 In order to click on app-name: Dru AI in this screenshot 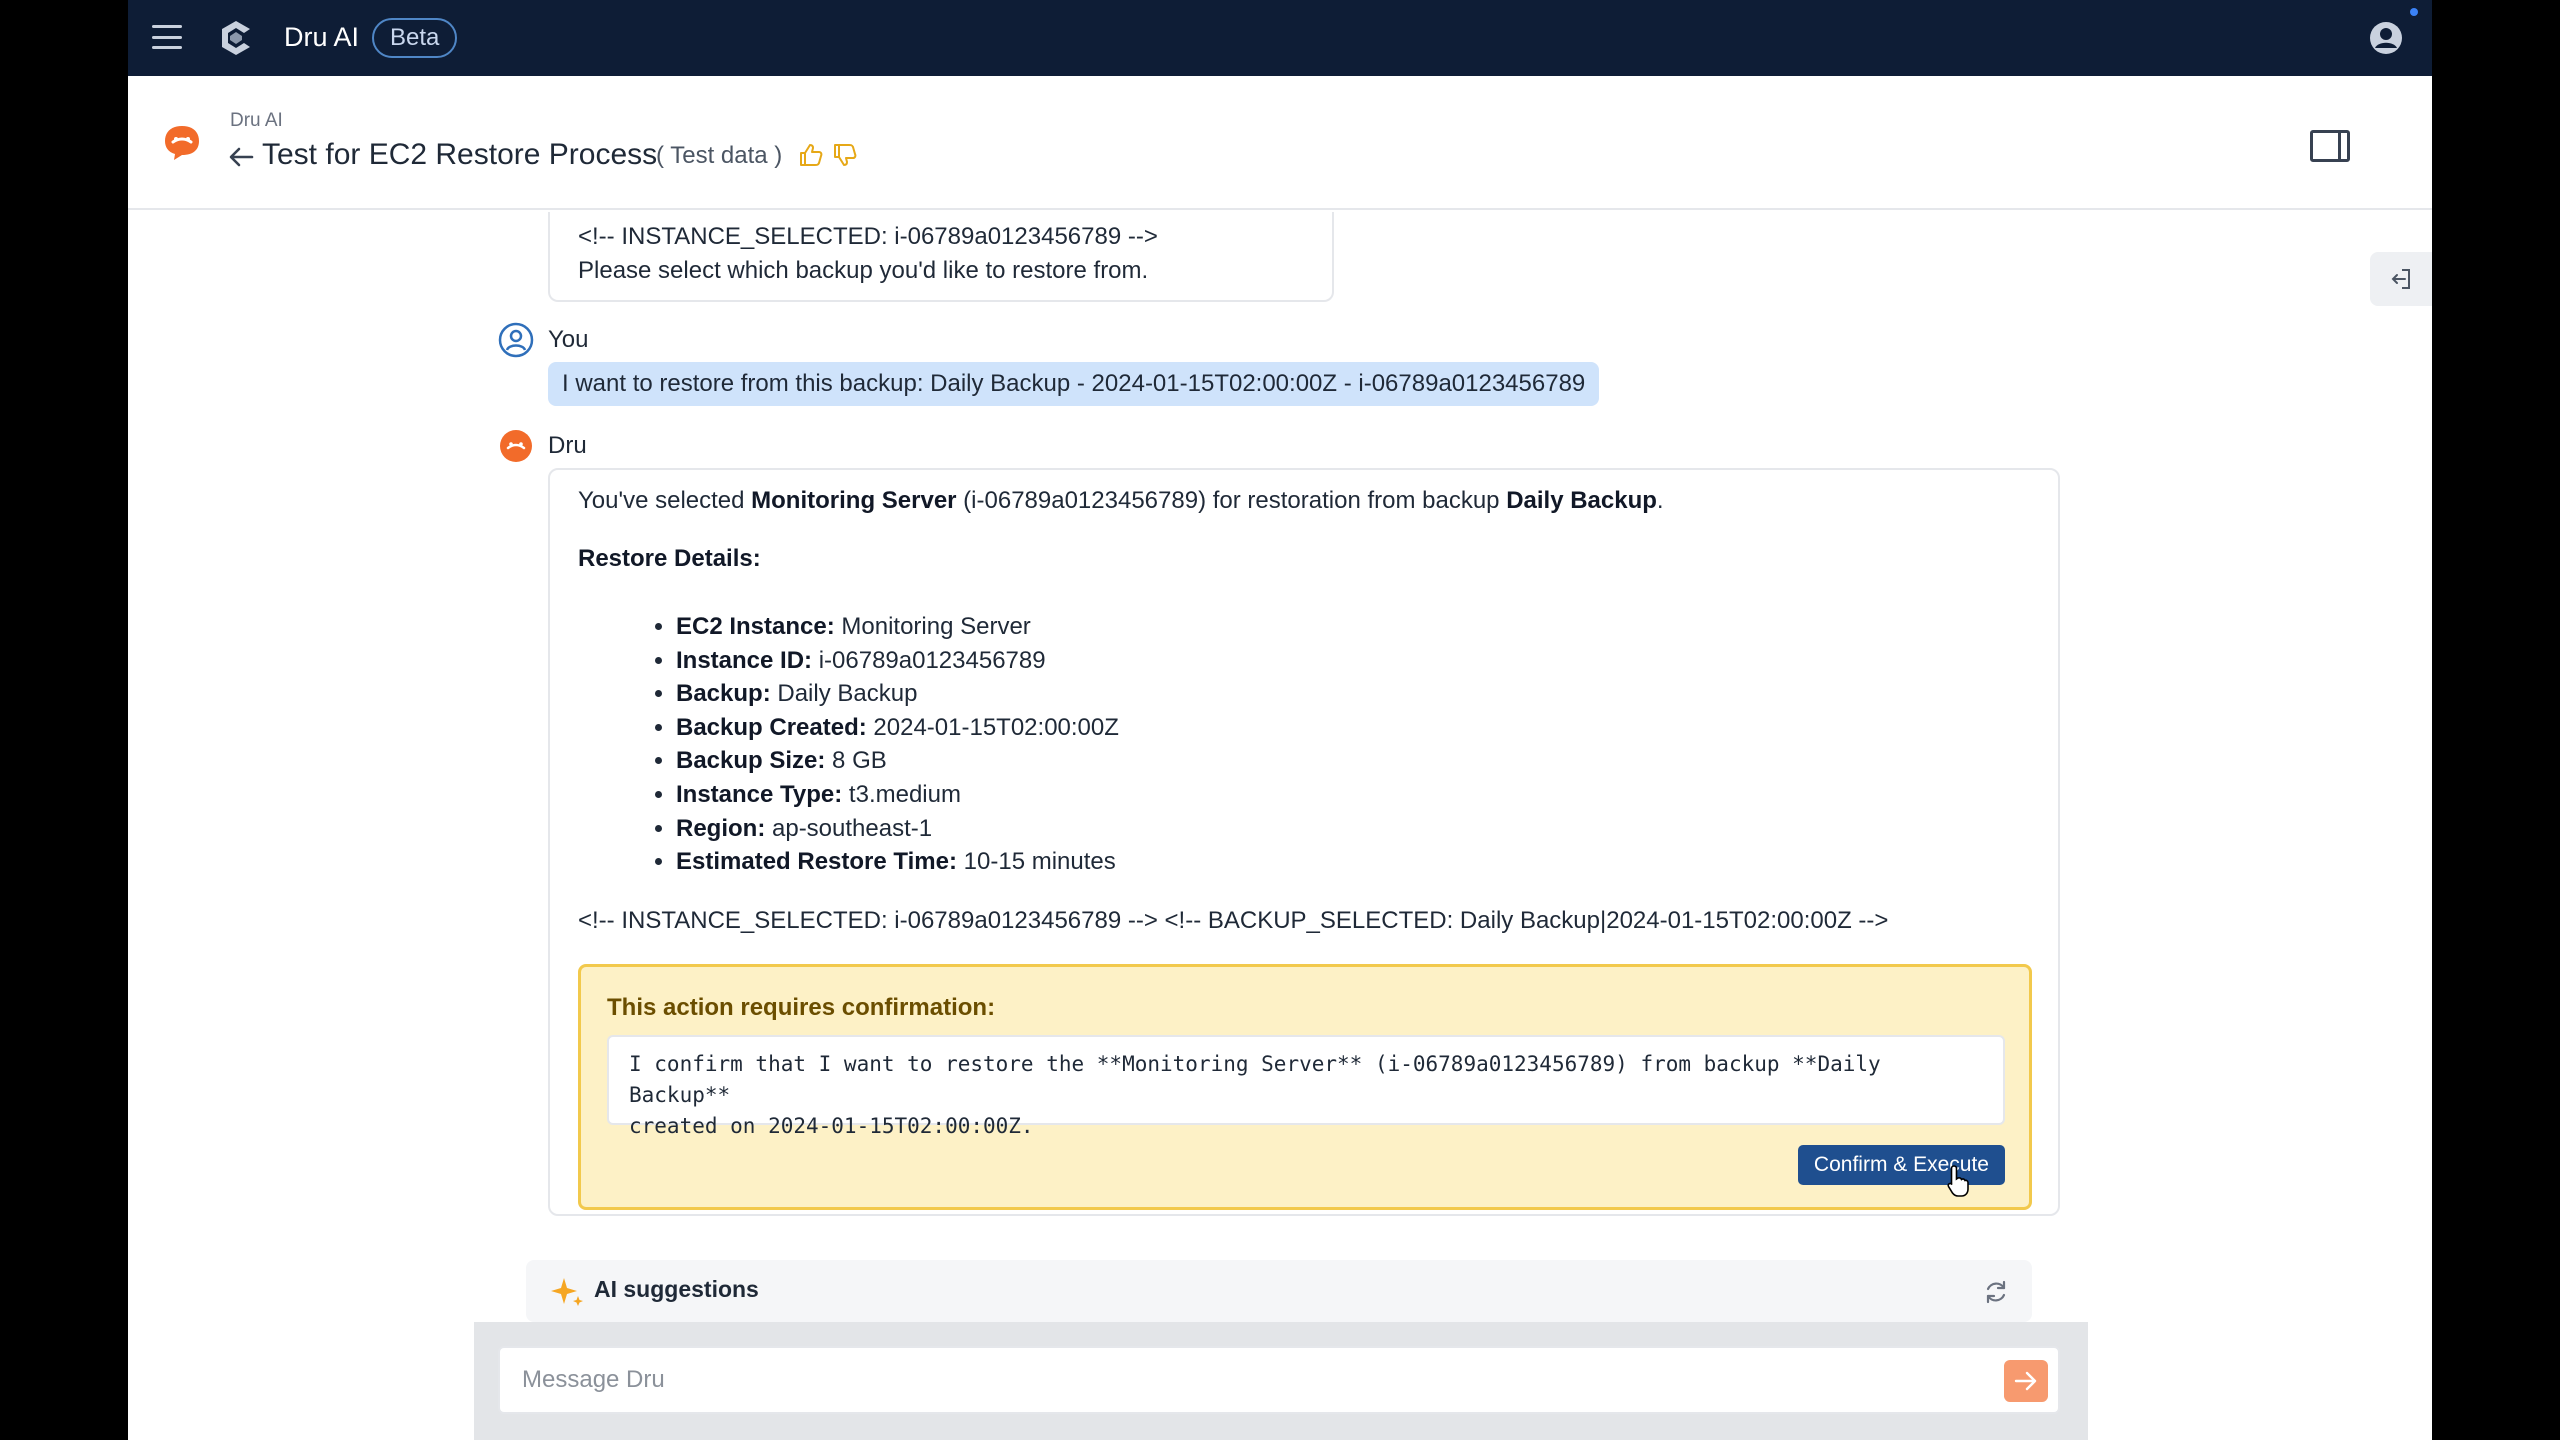, I will do `click(322, 37)`.